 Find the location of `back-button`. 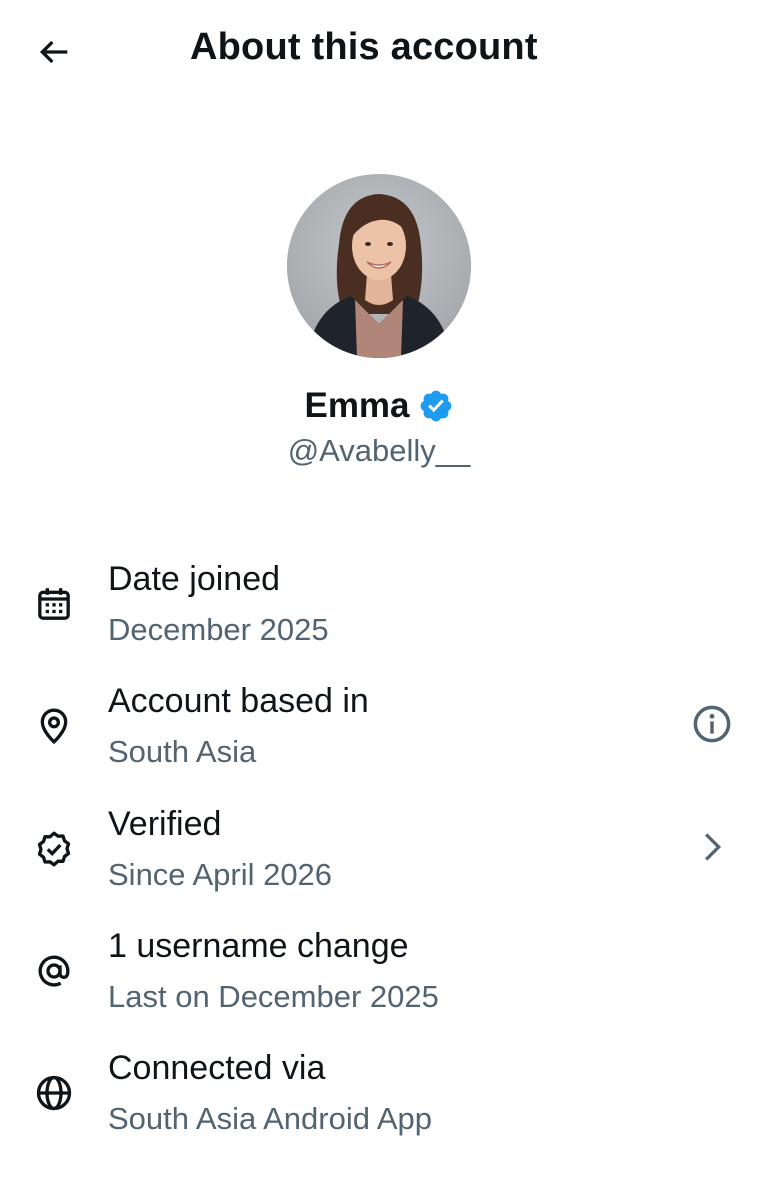

back-button is located at coordinates (54, 52).